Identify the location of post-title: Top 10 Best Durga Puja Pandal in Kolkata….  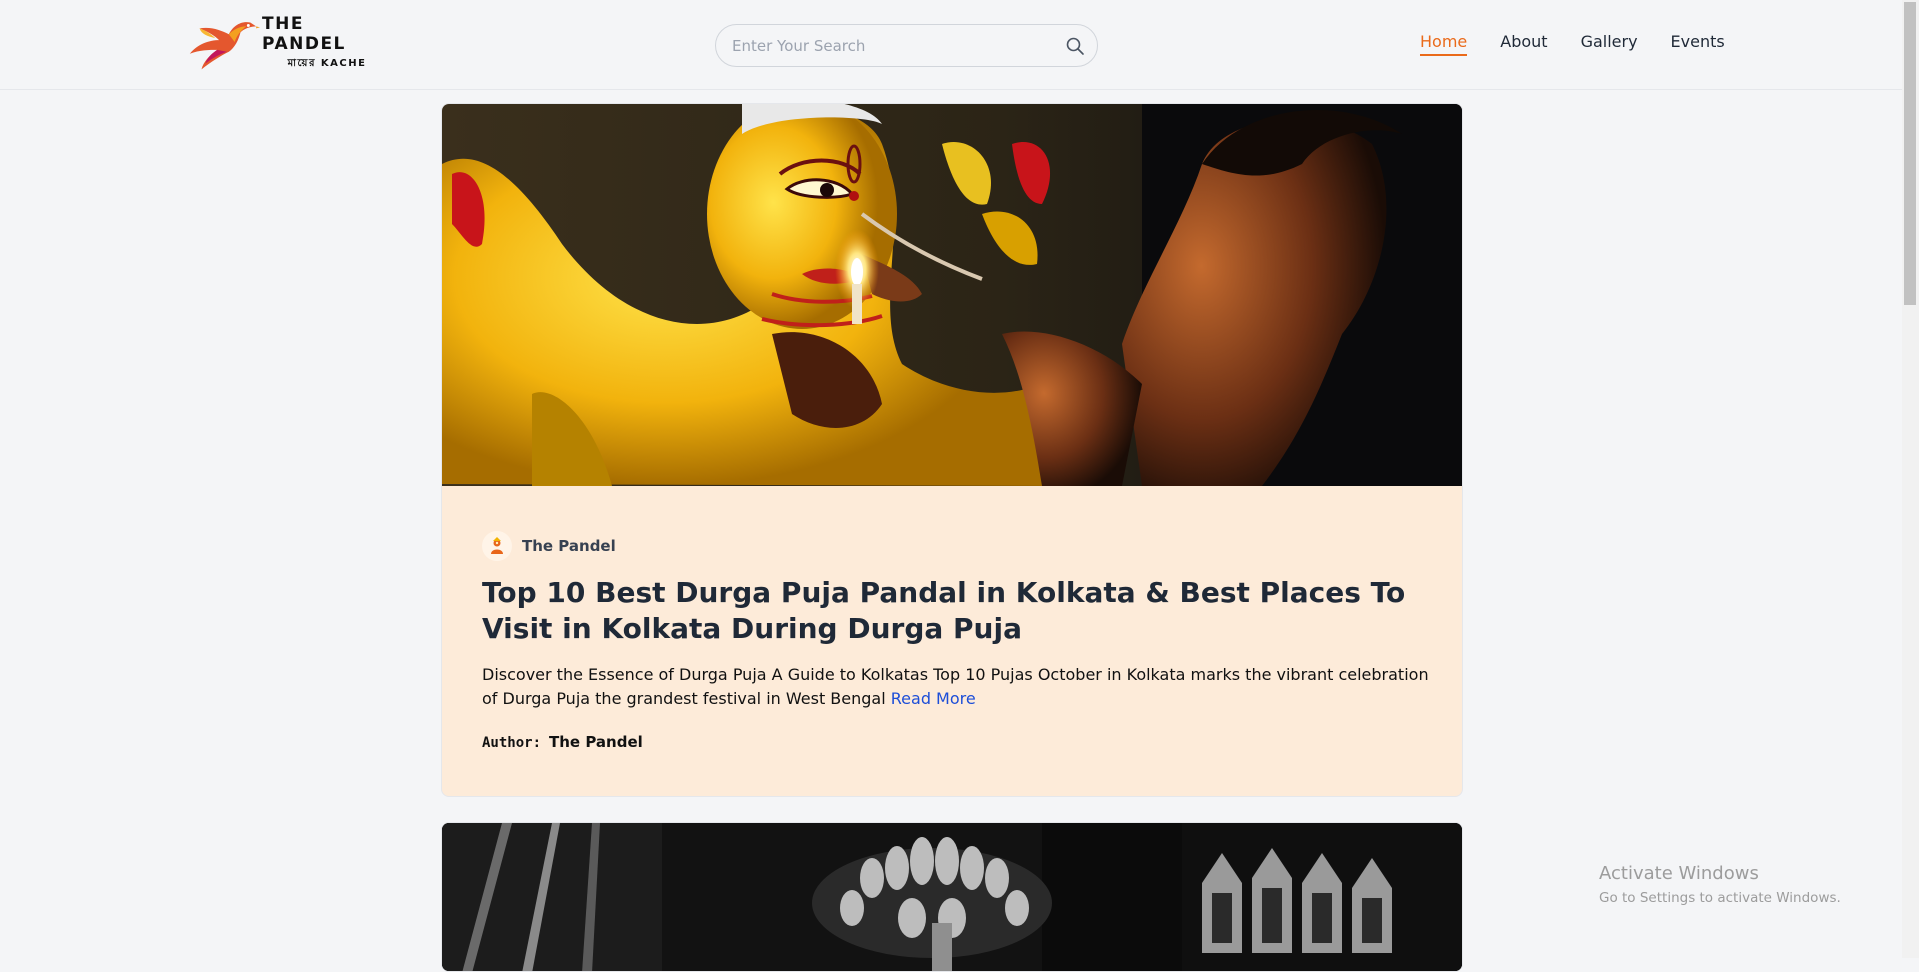
(957, 611).